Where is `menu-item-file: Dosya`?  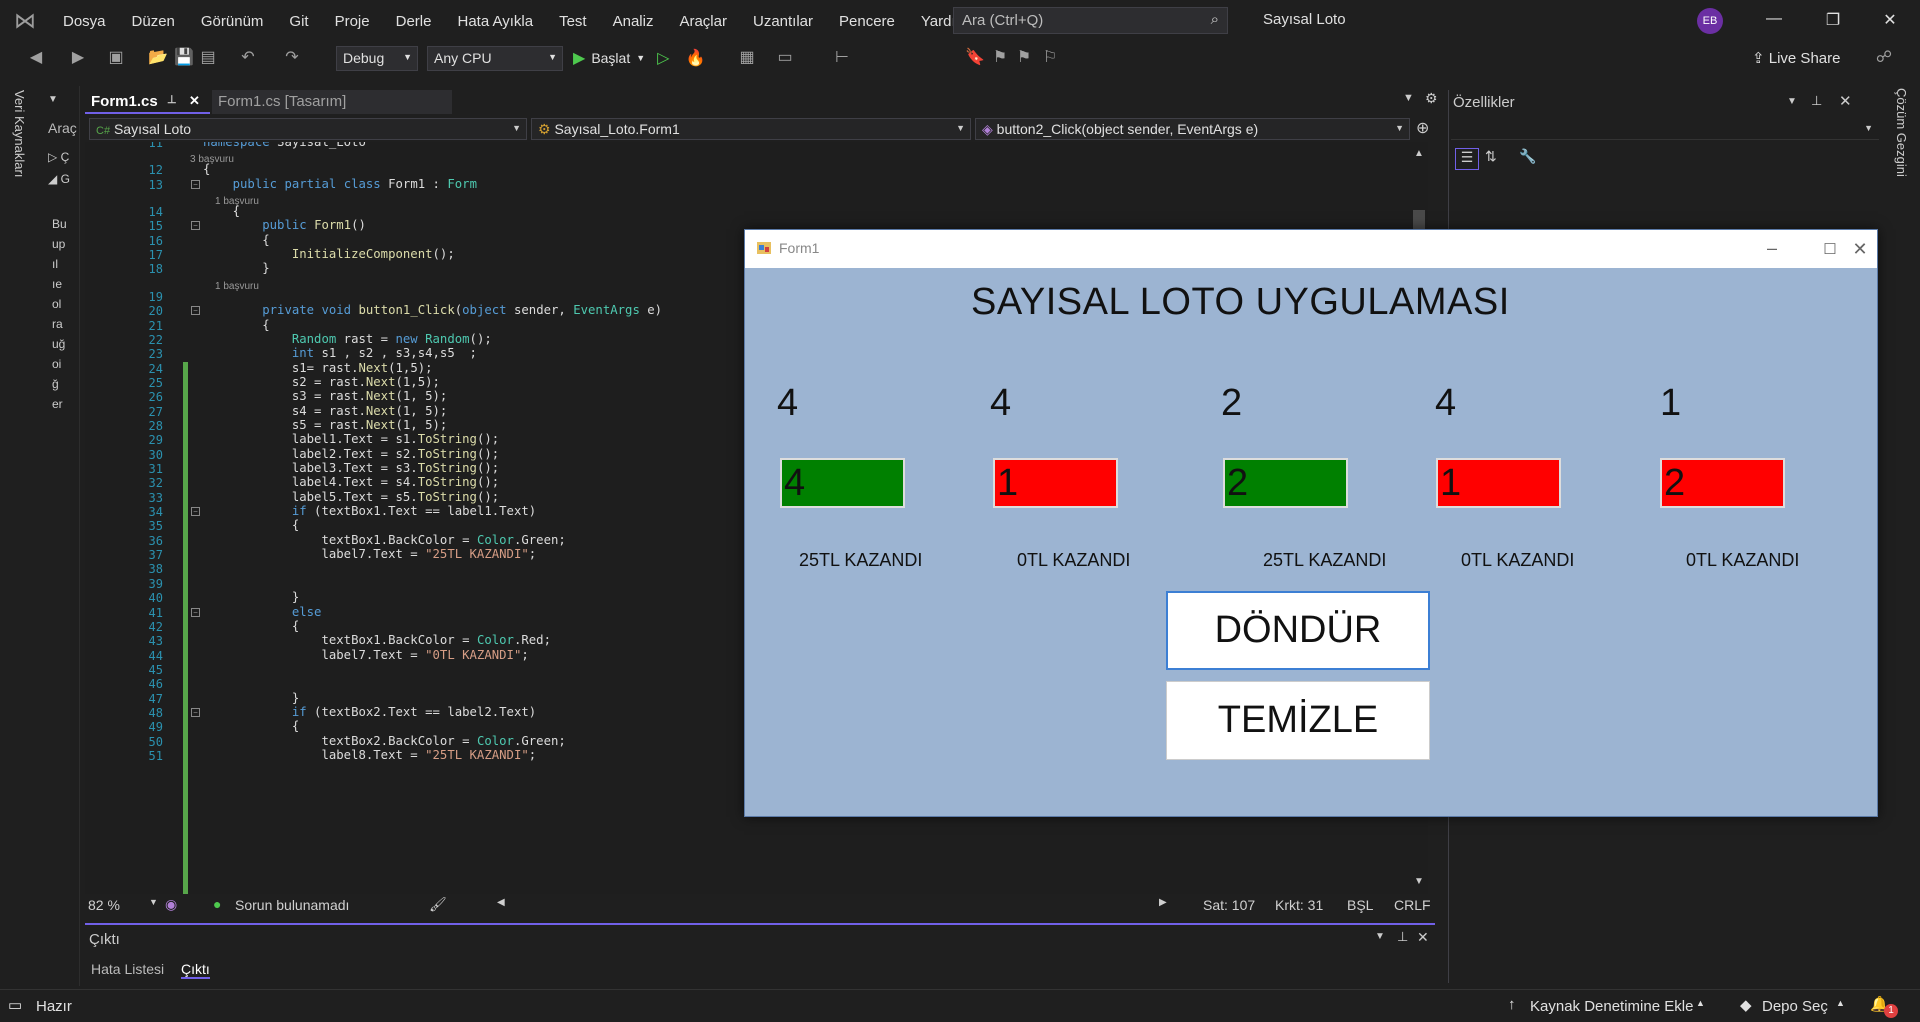 menu-item-file: Dosya is located at coordinates (84, 21).